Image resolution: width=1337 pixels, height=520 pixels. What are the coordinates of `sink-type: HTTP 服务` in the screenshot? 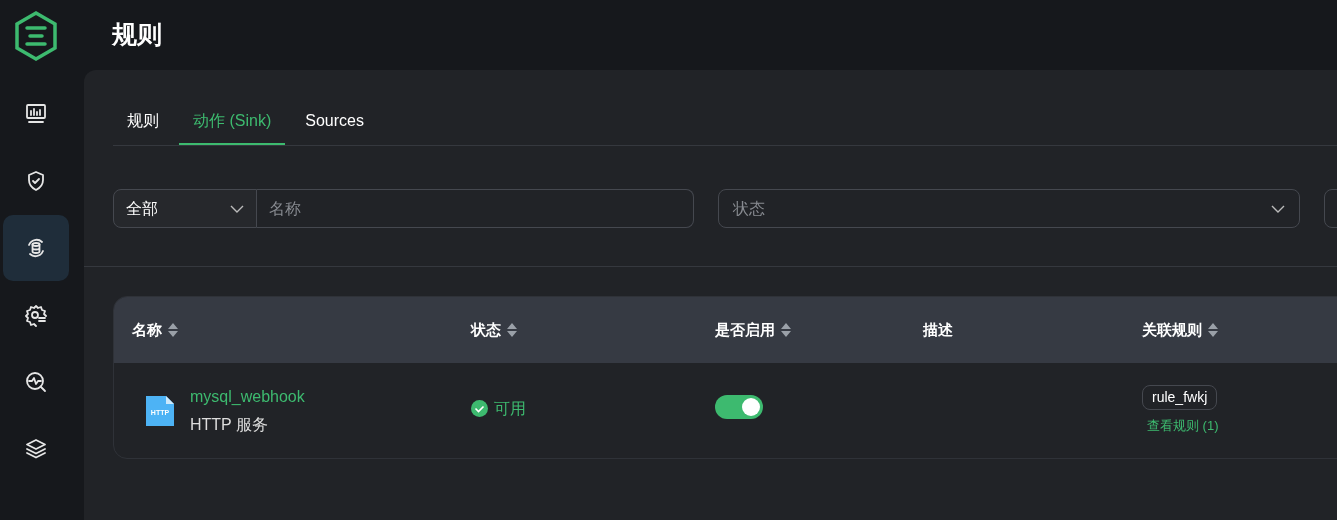 It's located at (229, 424).